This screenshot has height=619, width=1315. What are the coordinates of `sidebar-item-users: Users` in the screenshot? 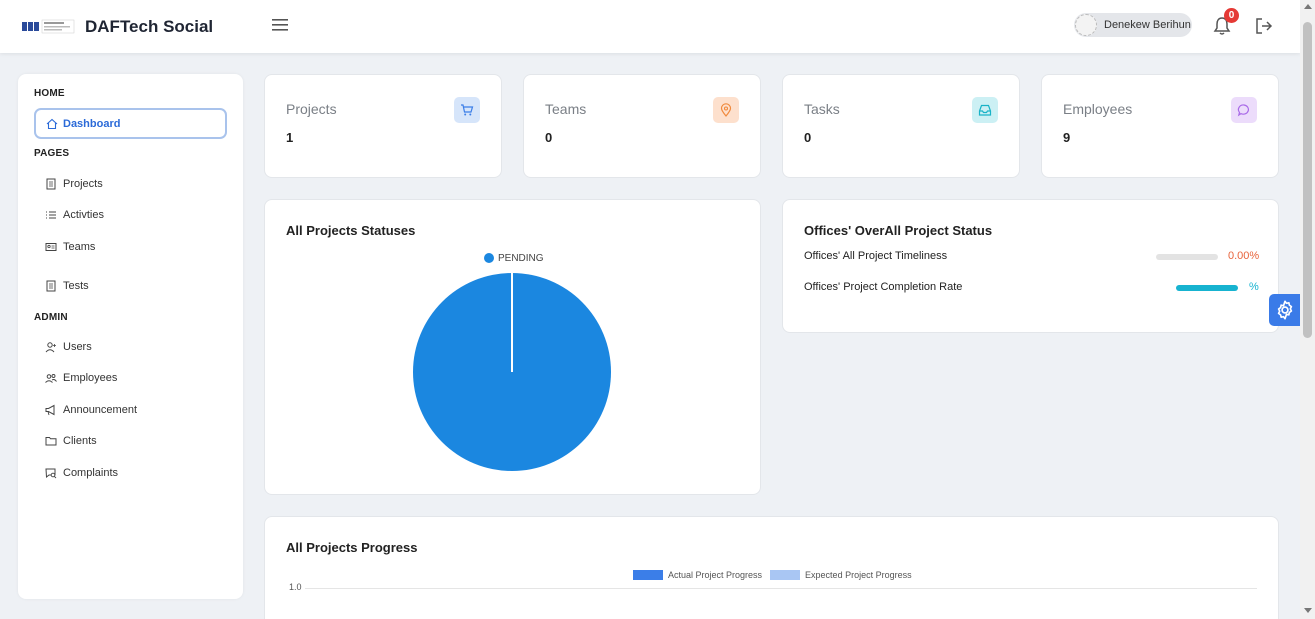 It's located at (68, 347).